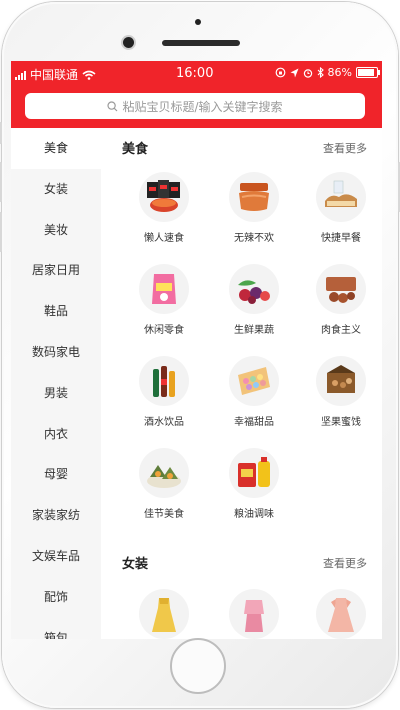  I want to click on sidebar-item-label: 数码家电, so click(55, 351).